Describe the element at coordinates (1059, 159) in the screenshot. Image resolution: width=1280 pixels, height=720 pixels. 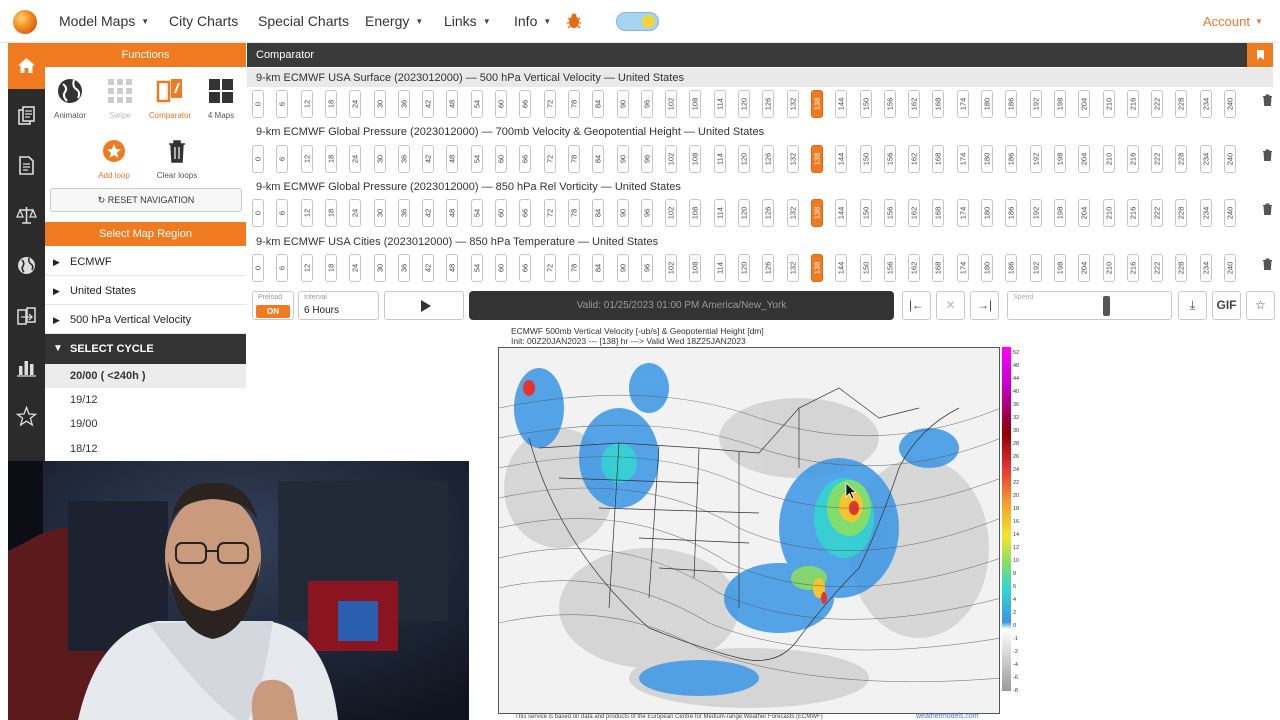
I see `forecast-hour-button: 198` at that location.